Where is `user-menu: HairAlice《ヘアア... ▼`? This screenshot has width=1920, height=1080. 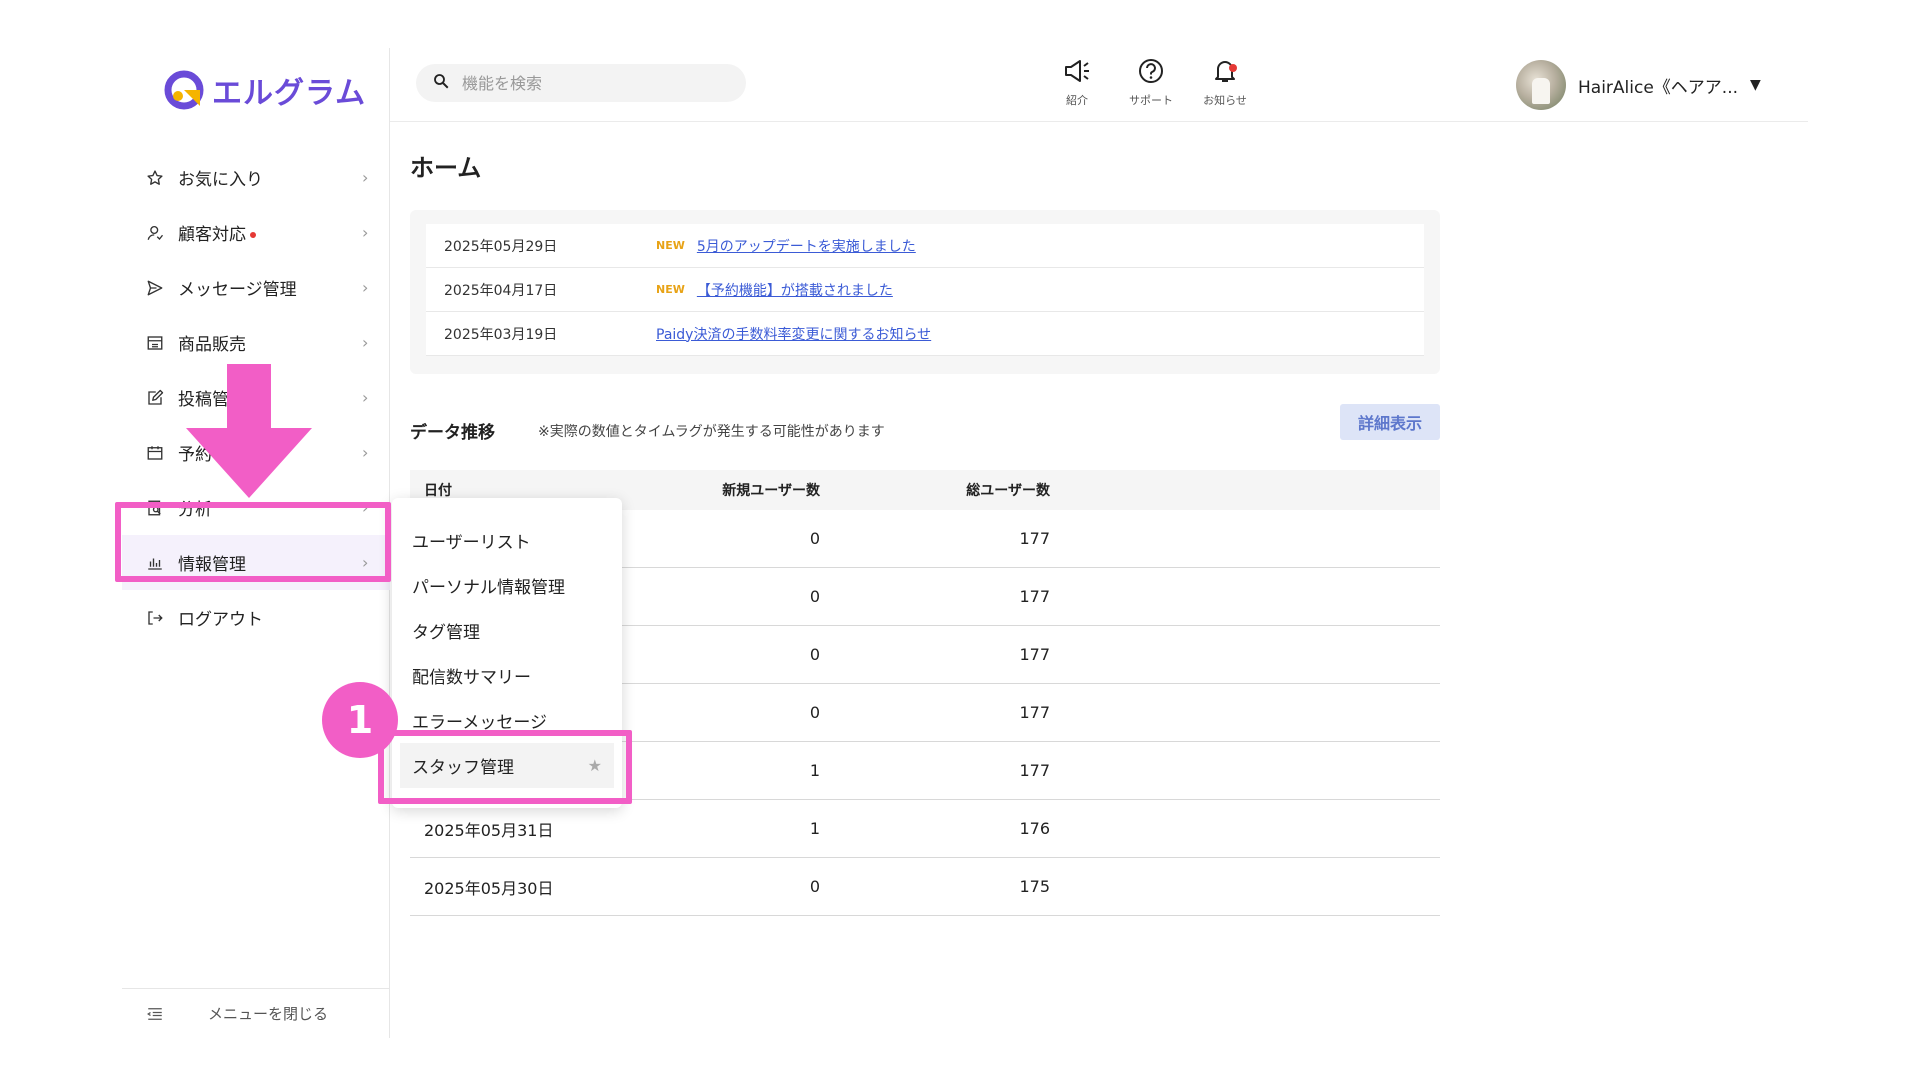
user-menu: HairAlice《ヘアア... ▼ is located at coordinates (1638, 85).